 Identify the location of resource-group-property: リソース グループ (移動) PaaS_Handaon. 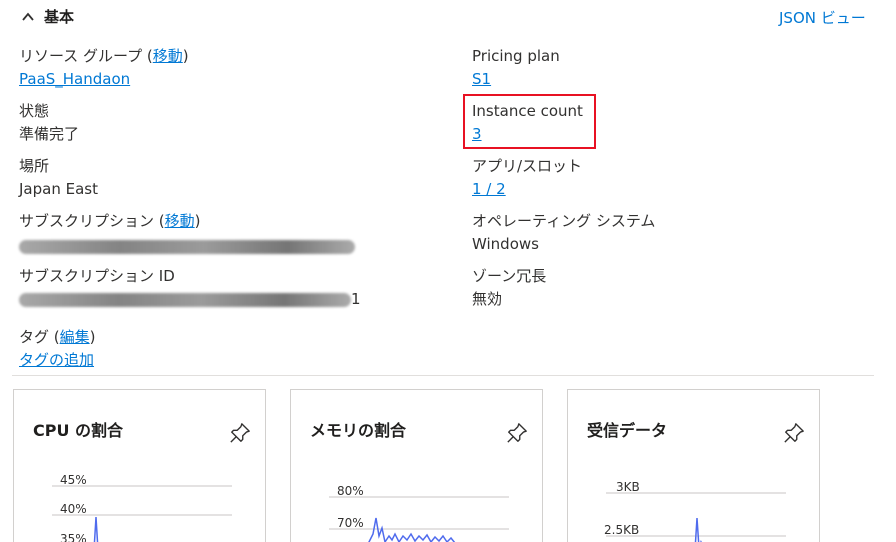
(104, 68).